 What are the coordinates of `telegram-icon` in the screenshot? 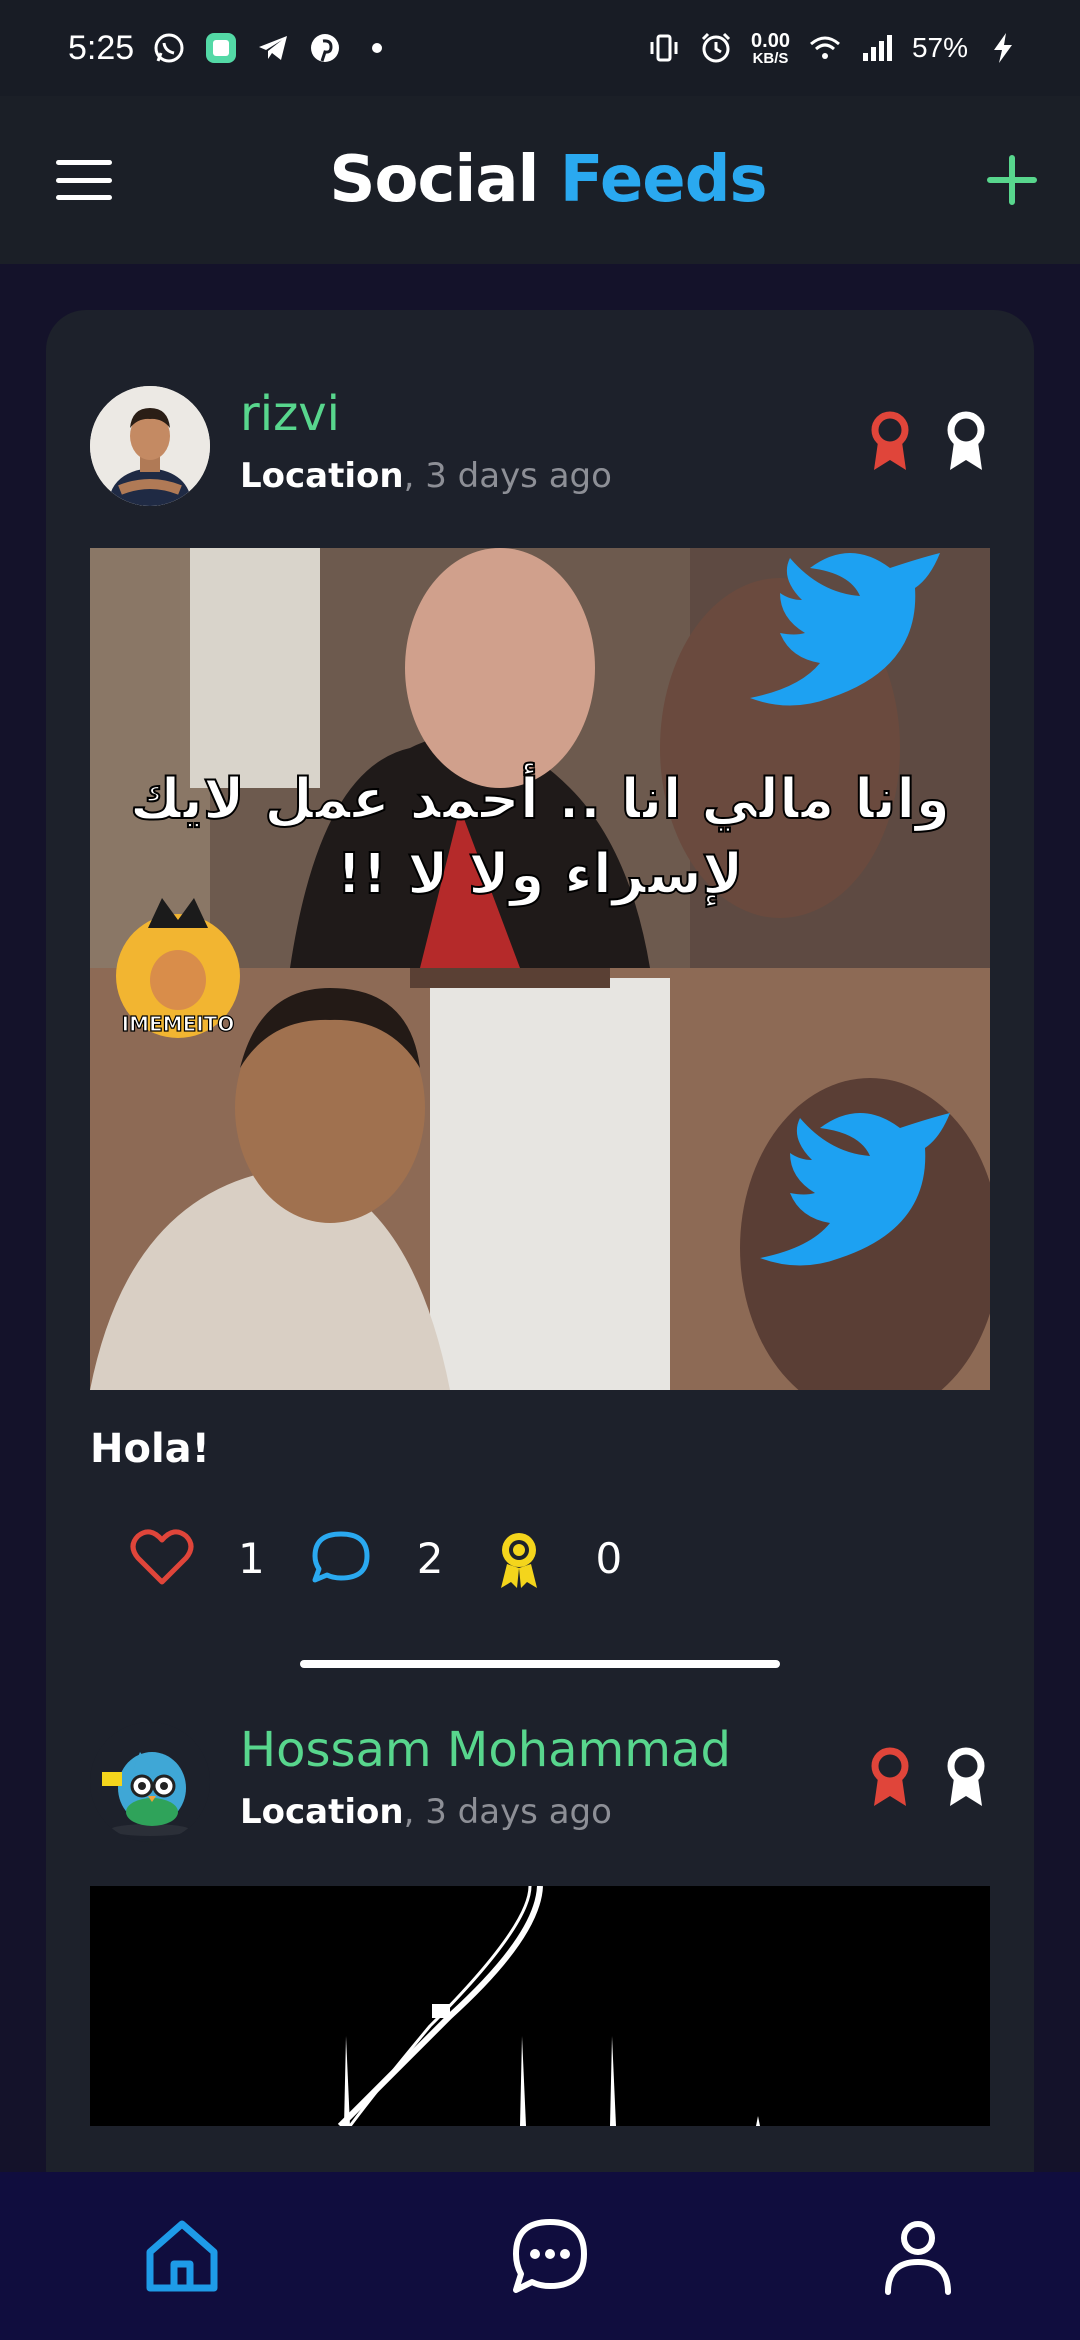 It's located at (273, 48).